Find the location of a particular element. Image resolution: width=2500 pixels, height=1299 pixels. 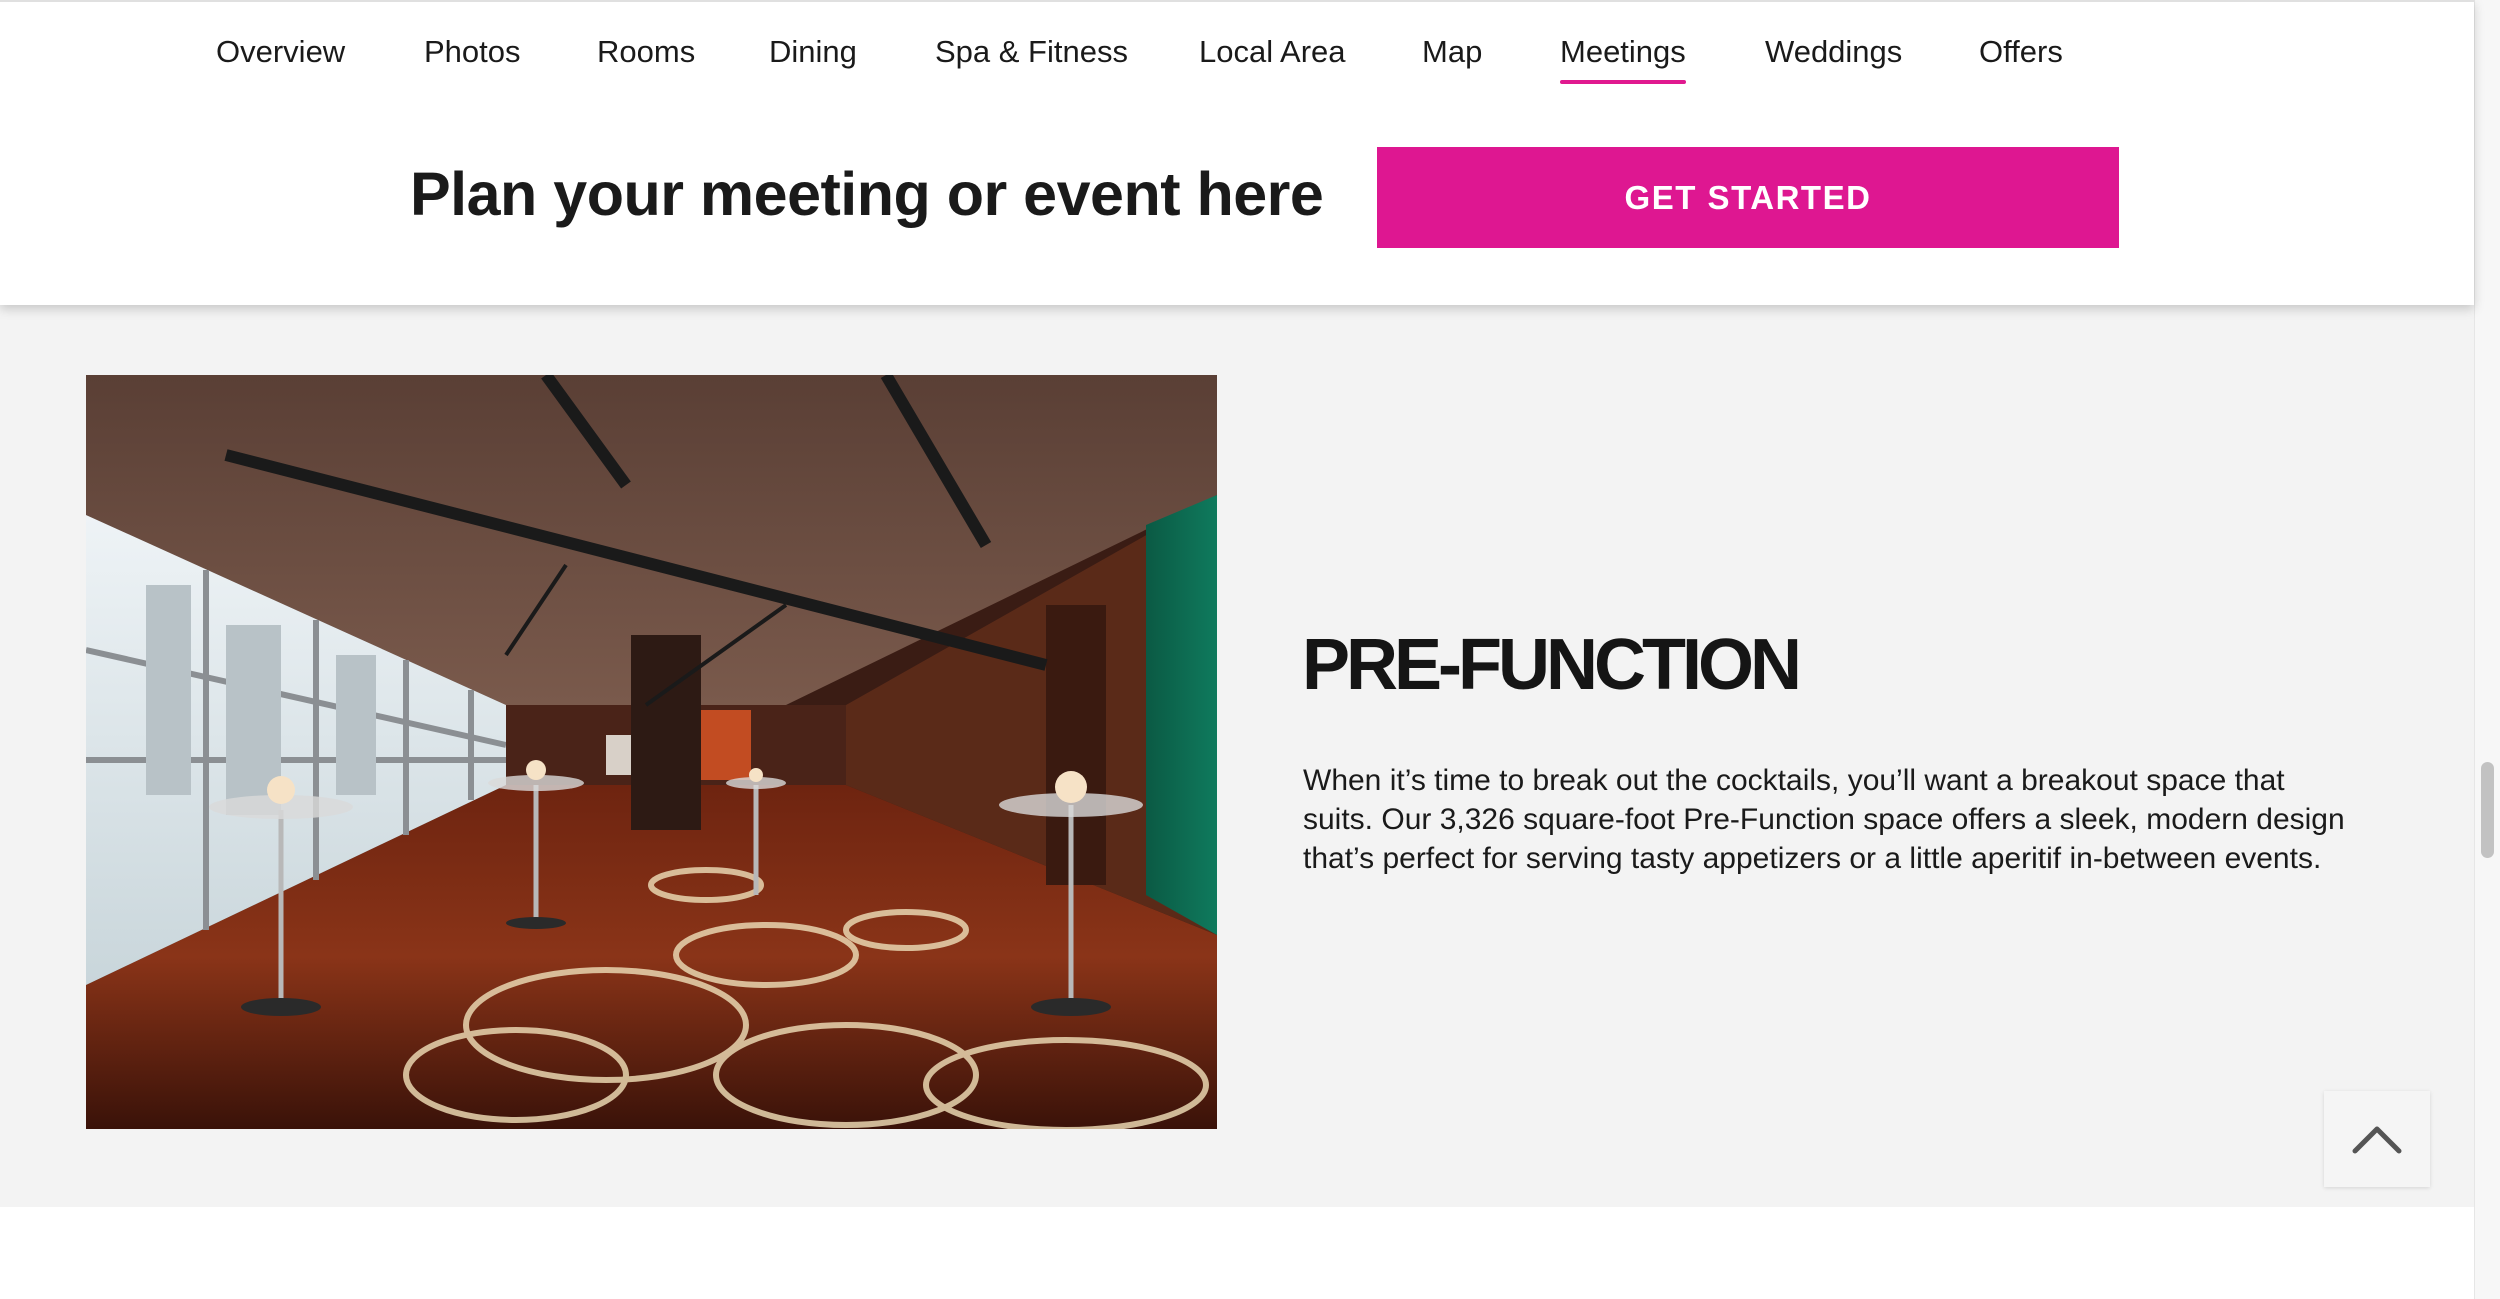

page-scrollbar is located at coordinates (2487, 649).